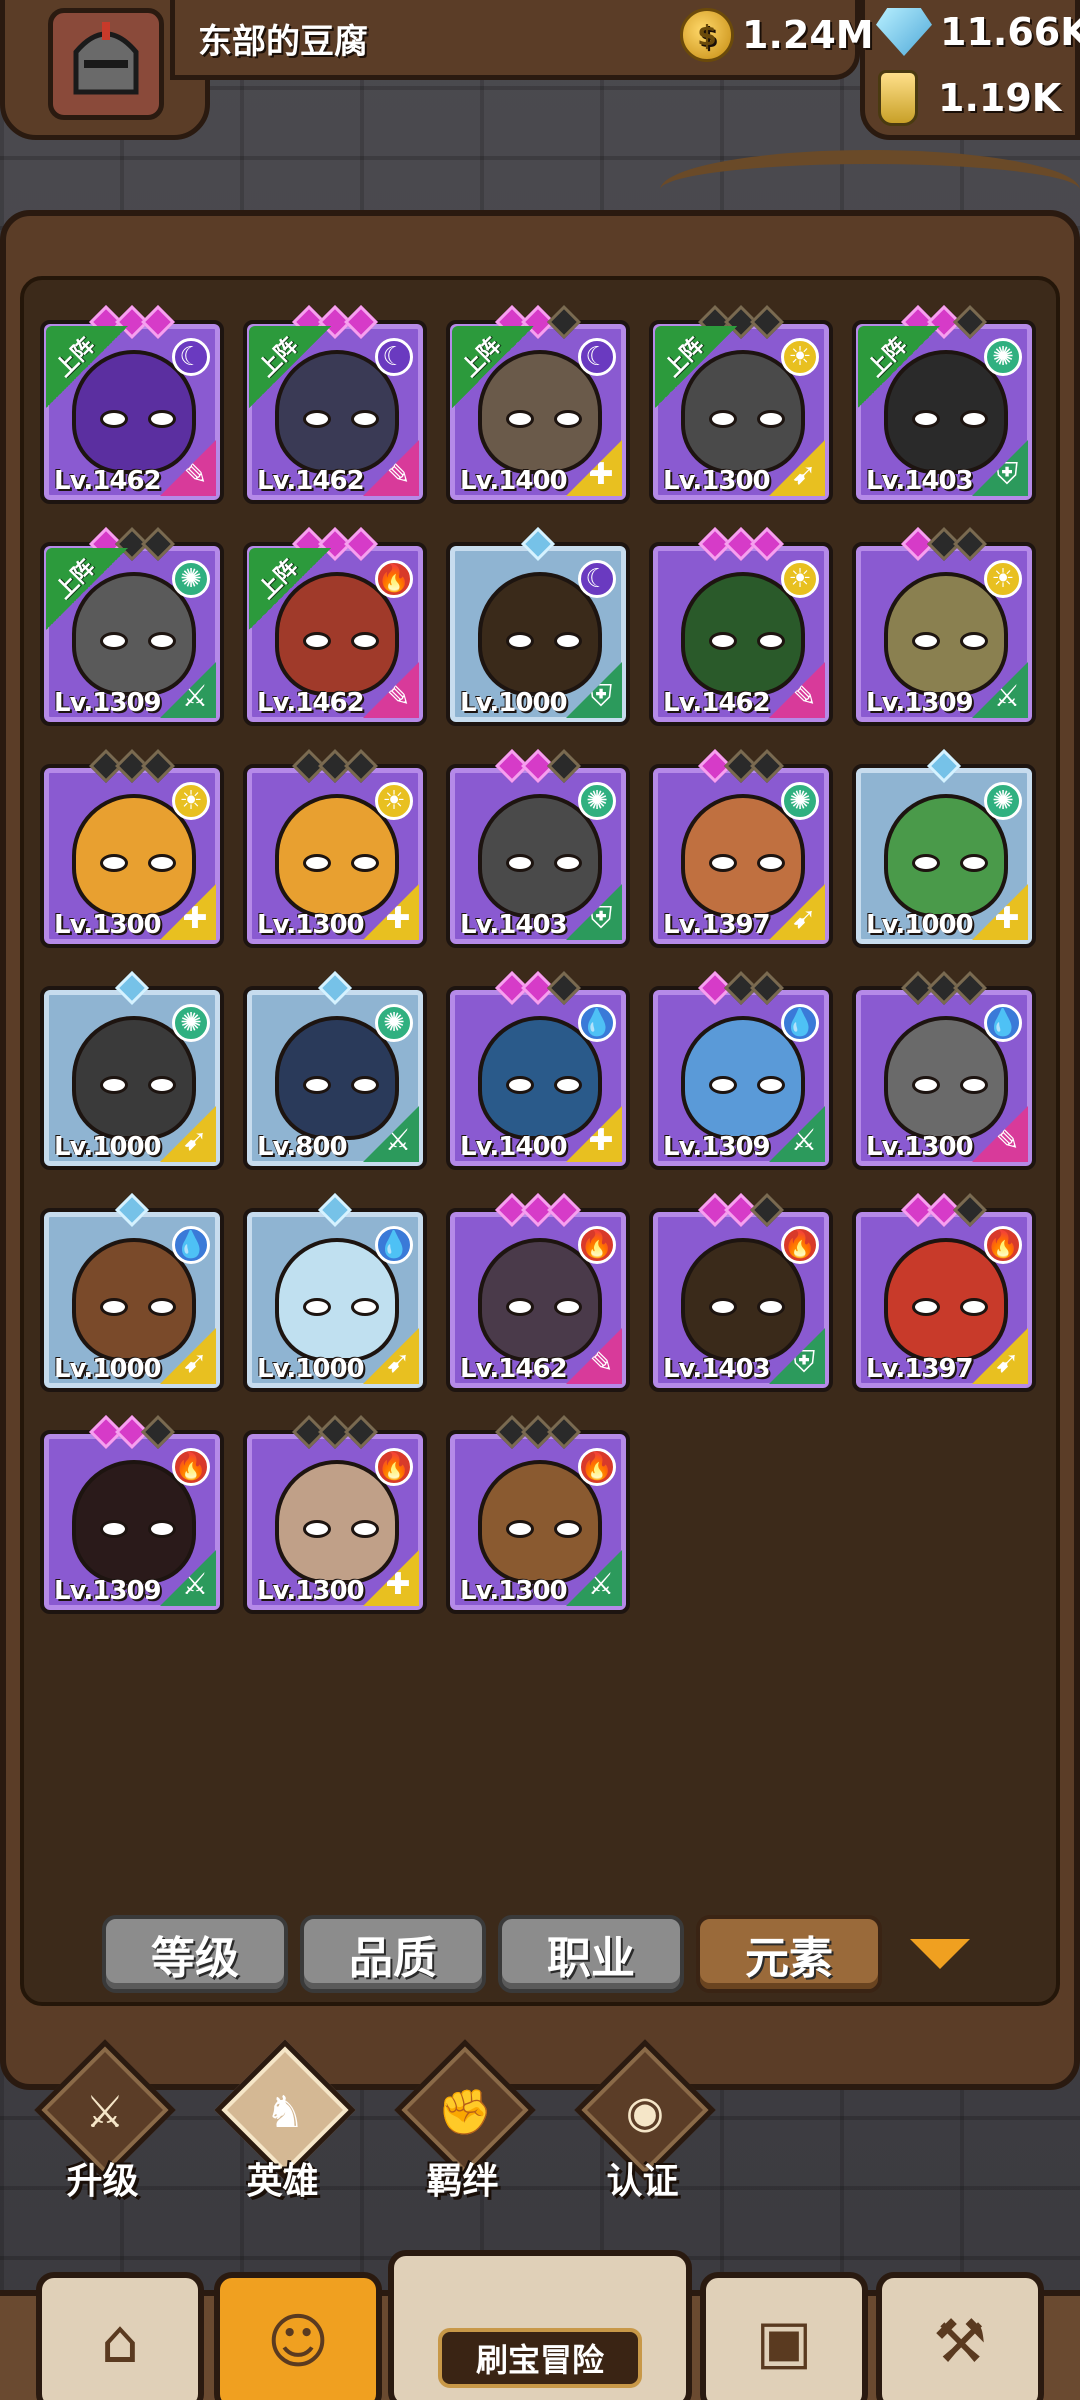  Describe the element at coordinates (741, 404) in the screenshot. I see `hero-card: 上阵 ☀ ➹ Lv.1300` at that location.